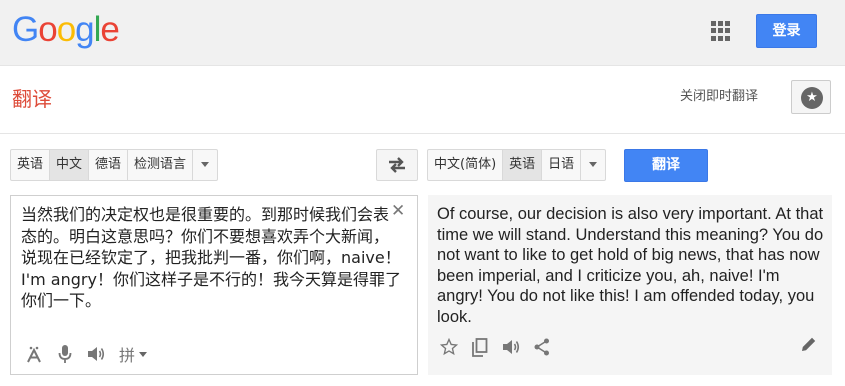 The width and height of the screenshot is (845, 386). What do you see at coordinates (786, 31) in the screenshot?
I see `login-button: 登录` at bounding box center [786, 31].